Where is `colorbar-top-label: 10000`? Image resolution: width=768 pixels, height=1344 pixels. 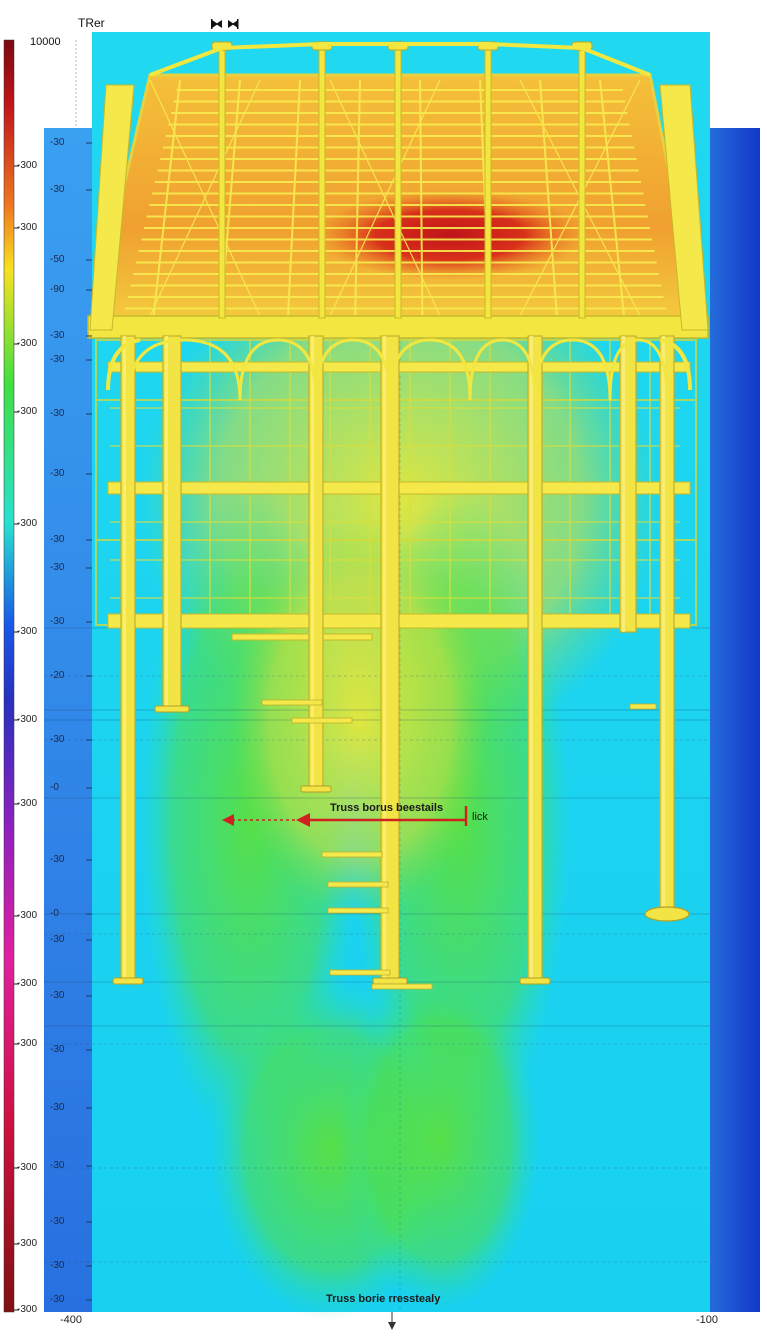
colorbar-top-label: 10000 is located at coordinates (45, 42).